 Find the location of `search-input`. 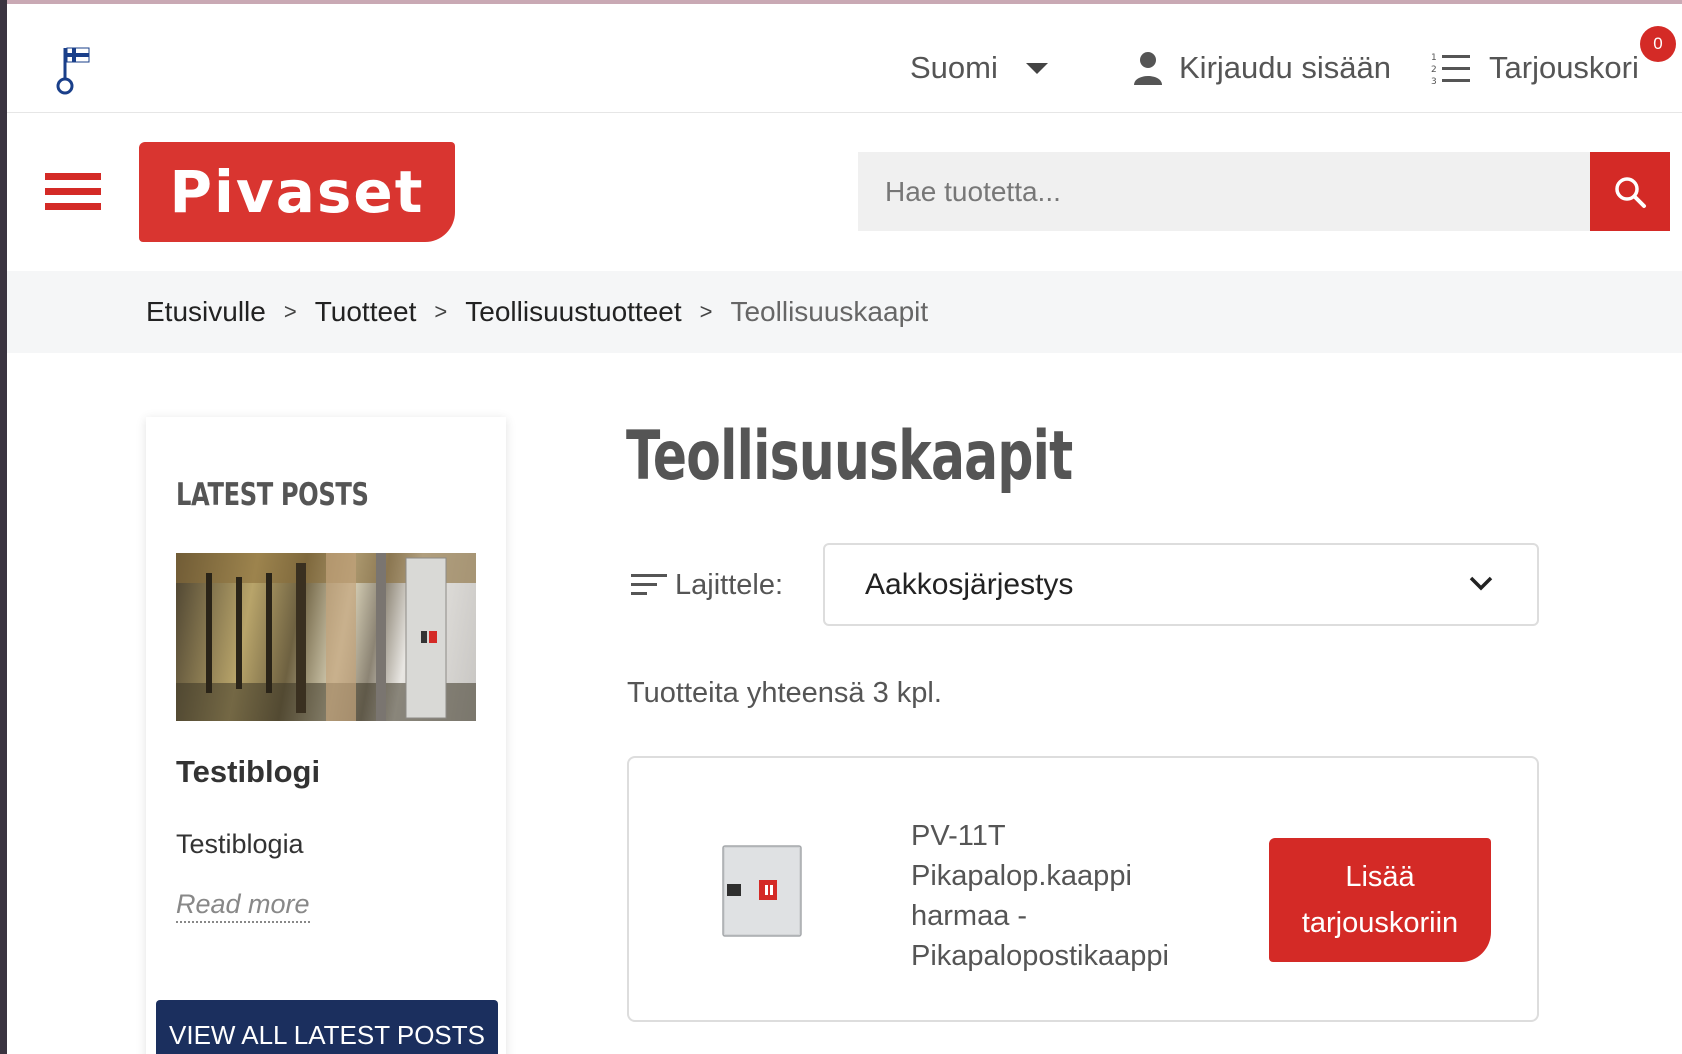

search-input is located at coordinates (1224, 191).